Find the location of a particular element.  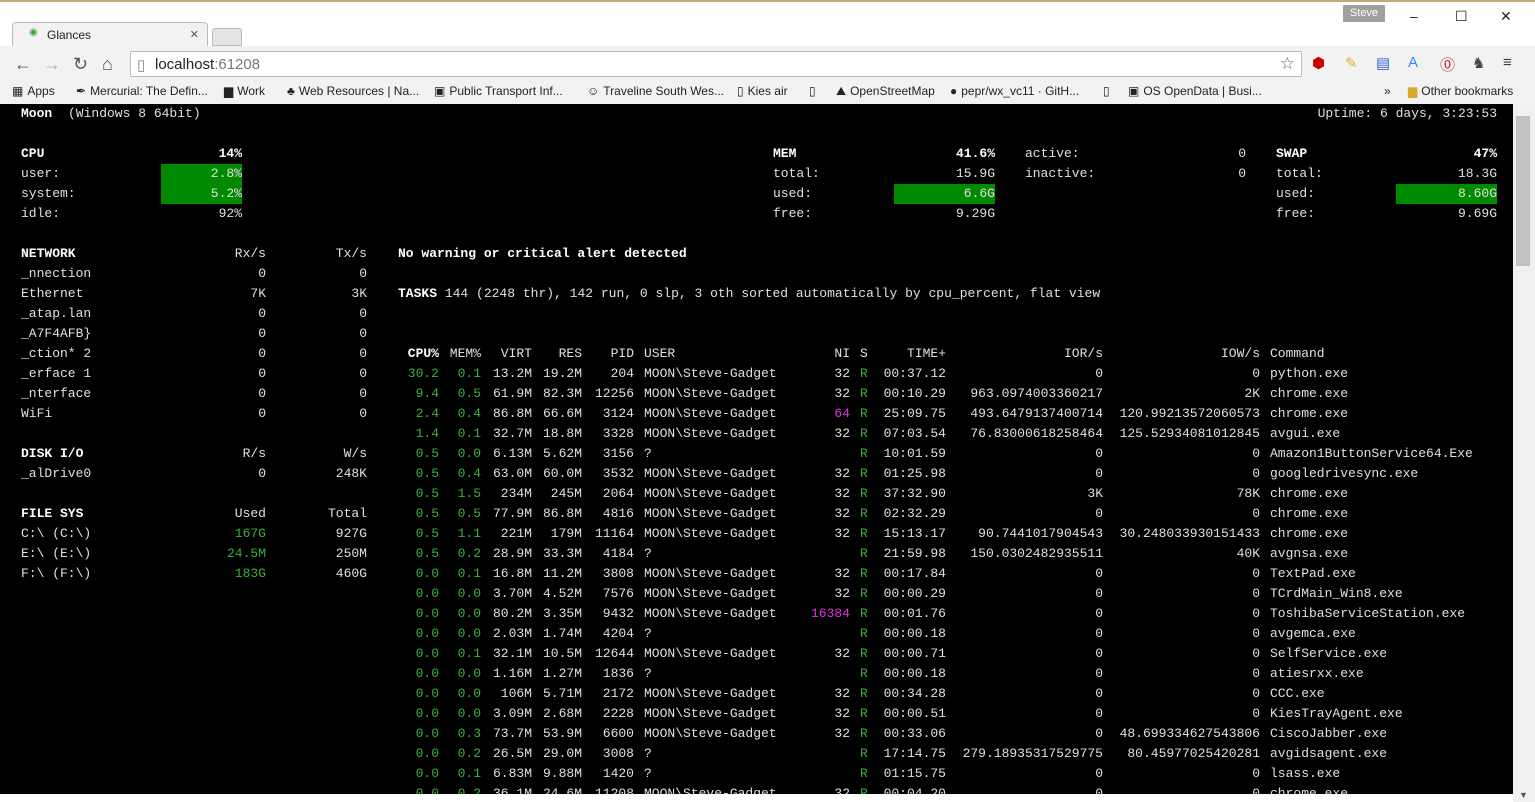

close-window-icon: ✕ is located at coordinates (1506, 16).